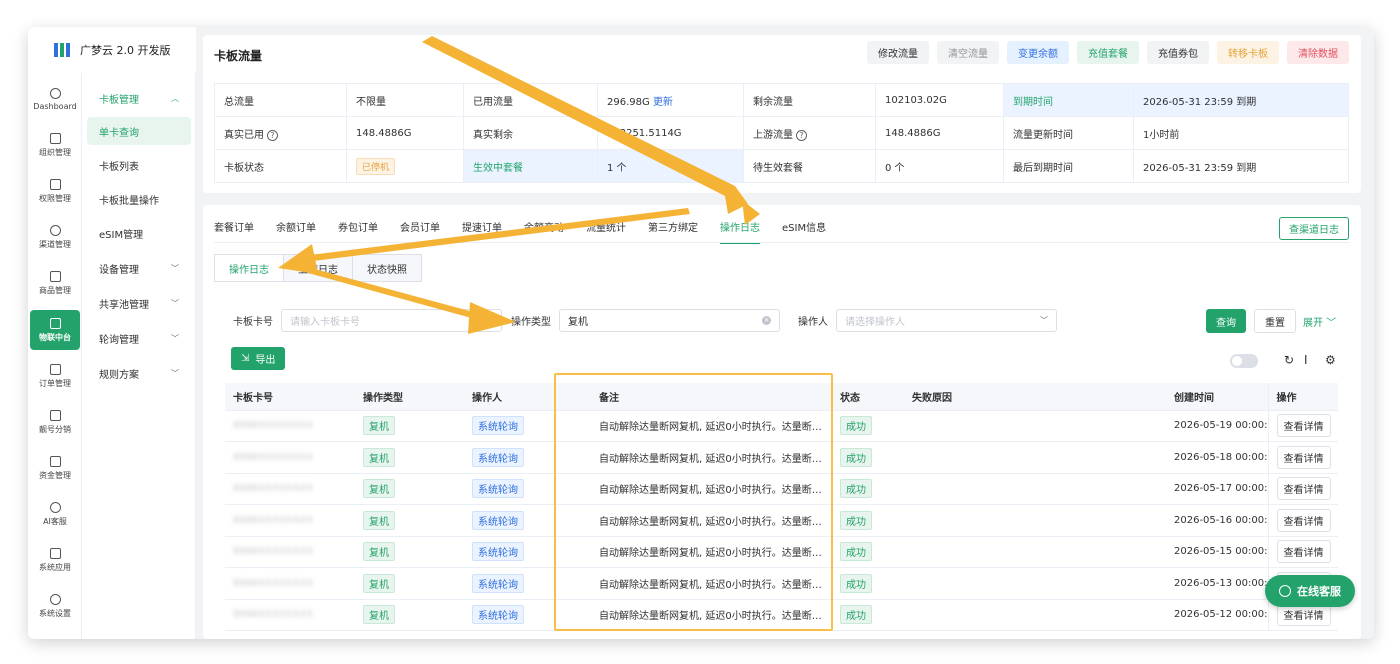 The width and height of the screenshot is (1400, 664). I want to click on tab-flow-stats: 流量统计, so click(606, 231).